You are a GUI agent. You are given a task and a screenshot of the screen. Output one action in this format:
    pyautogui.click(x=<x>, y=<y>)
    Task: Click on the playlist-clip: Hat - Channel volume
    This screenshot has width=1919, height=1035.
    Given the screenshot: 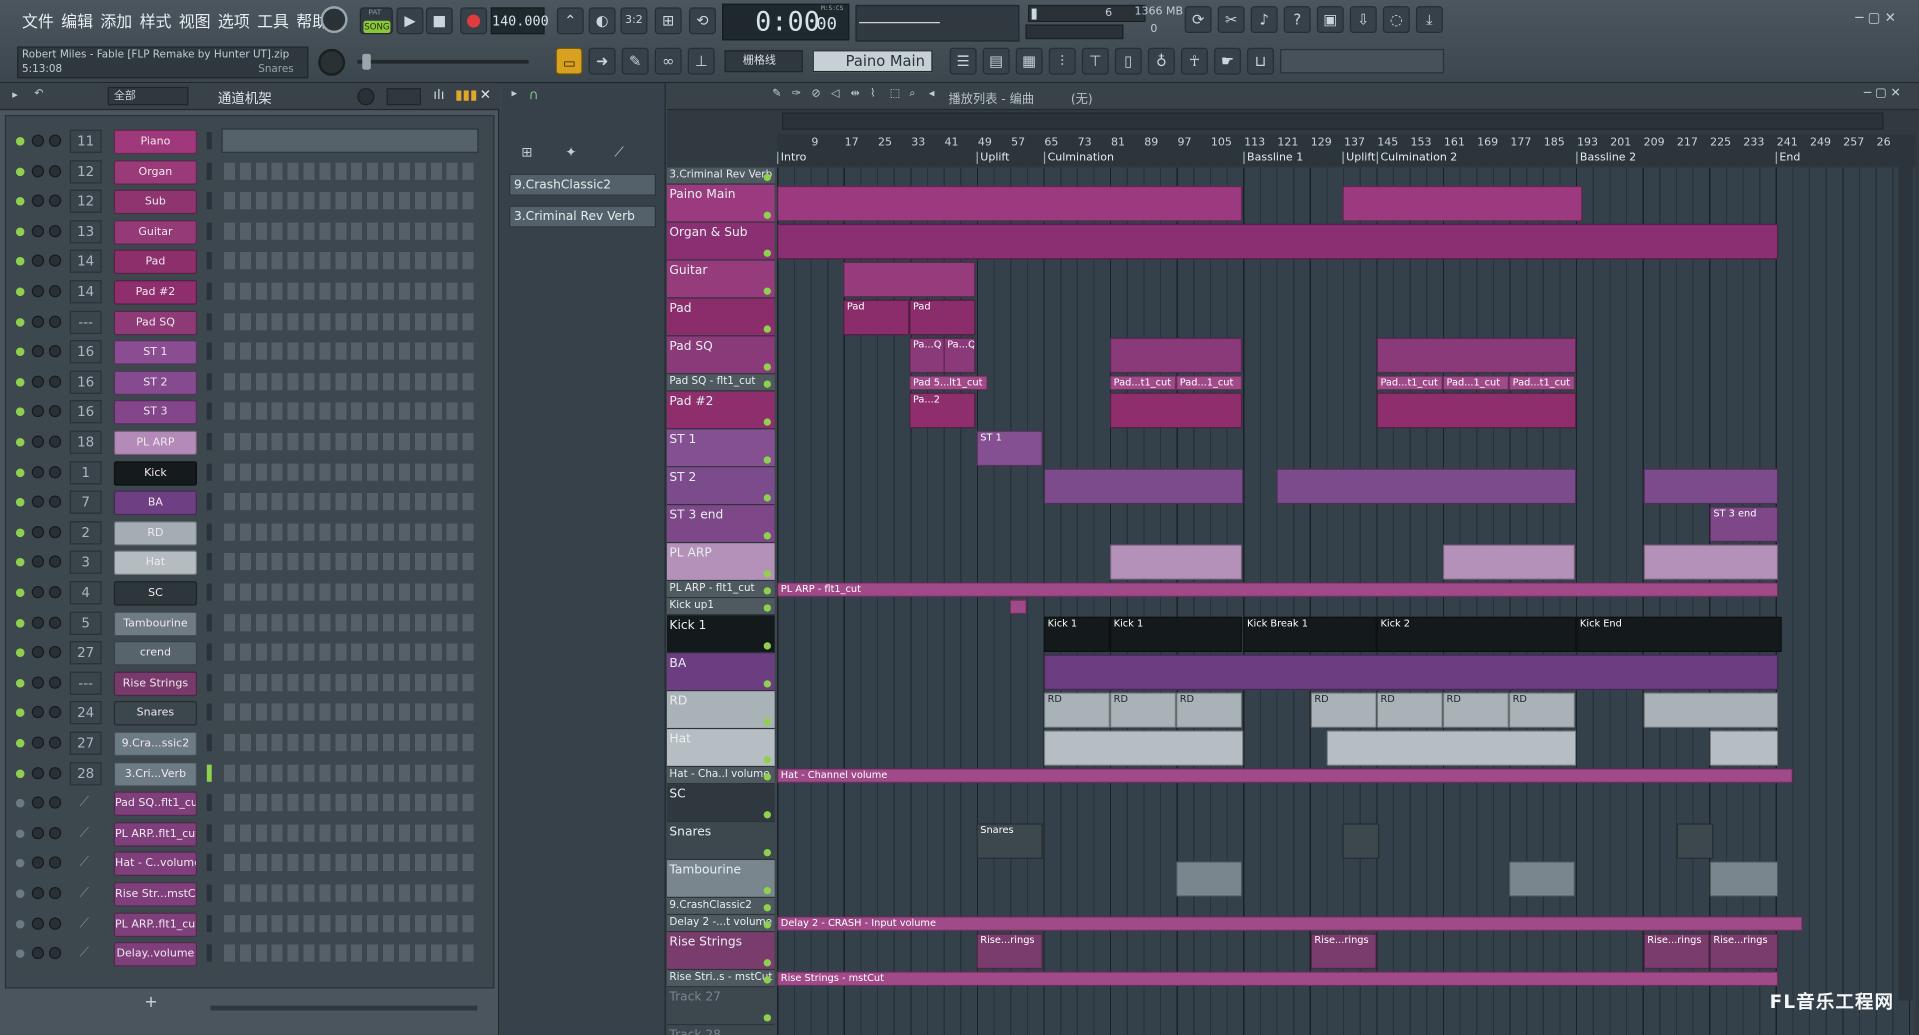 What is the action you would take?
    pyautogui.click(x=1285, y=775)
    